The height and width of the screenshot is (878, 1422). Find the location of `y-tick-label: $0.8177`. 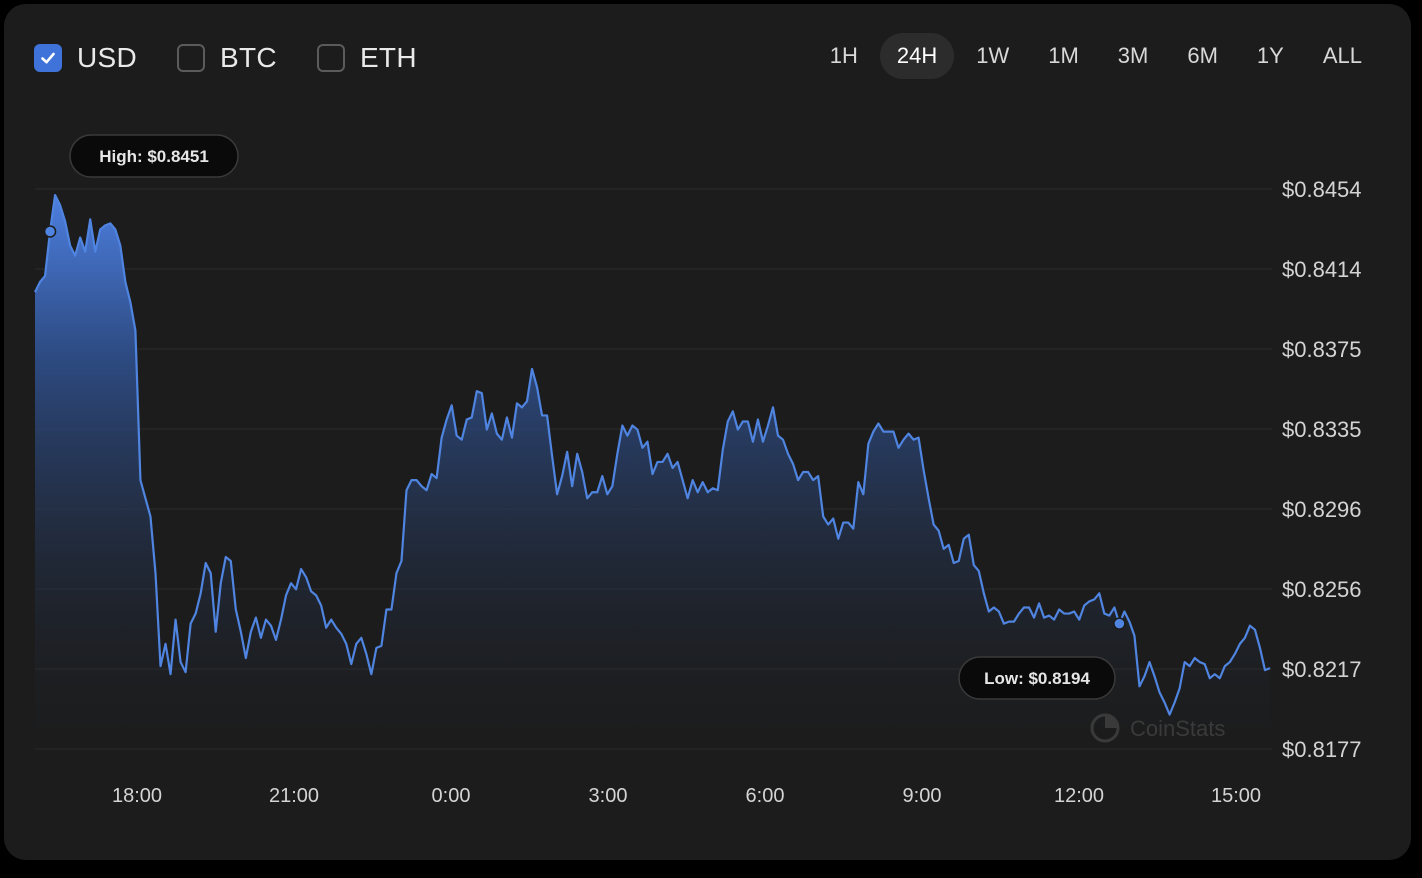

y-tick-label: $0.8177 is located at coordinates (1322, 749).